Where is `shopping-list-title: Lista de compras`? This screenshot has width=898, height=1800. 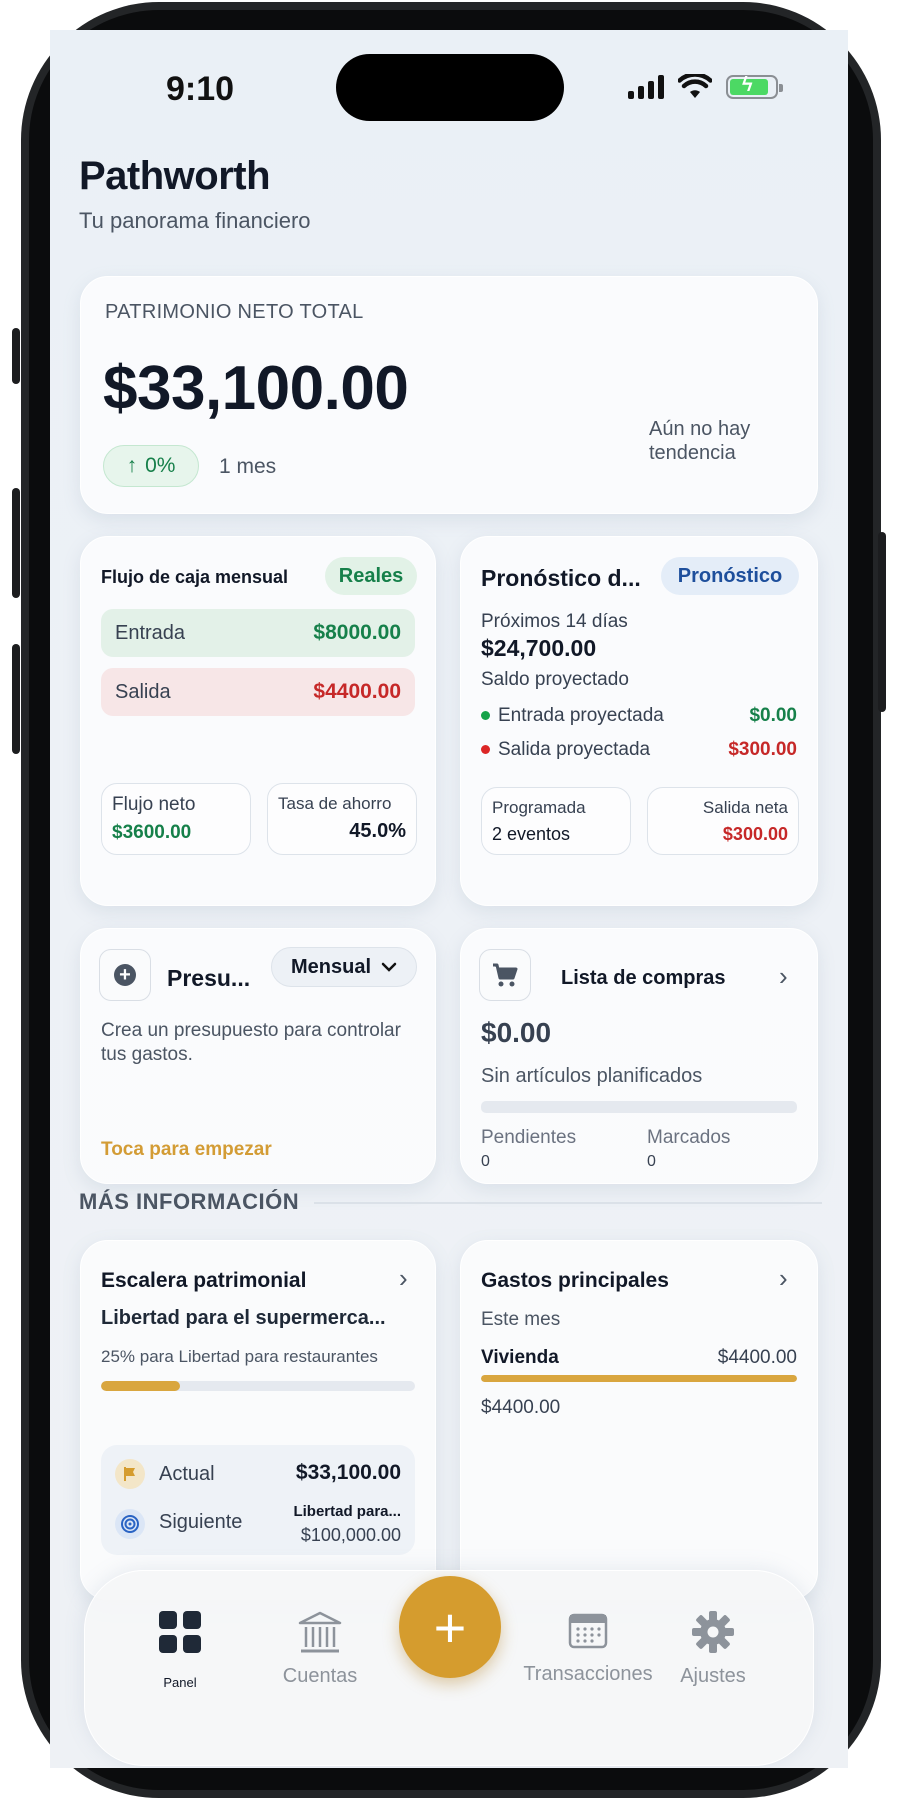
shopping-list-title: Lista de compras is located at coordinates (643, 978).